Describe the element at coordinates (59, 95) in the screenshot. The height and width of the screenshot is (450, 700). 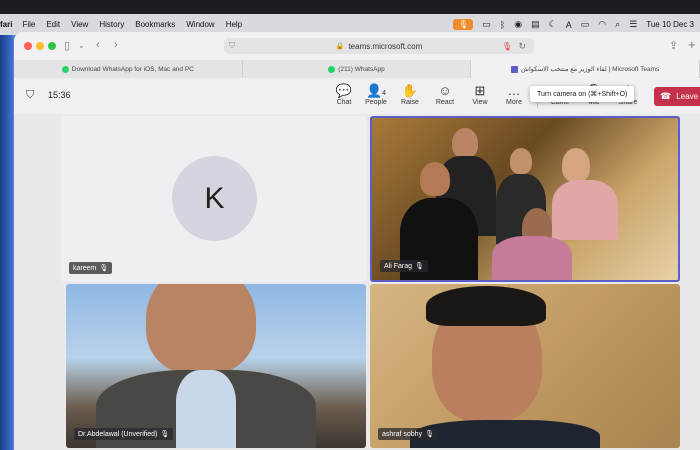
I see `meeting-timer: 15:36` at that location.